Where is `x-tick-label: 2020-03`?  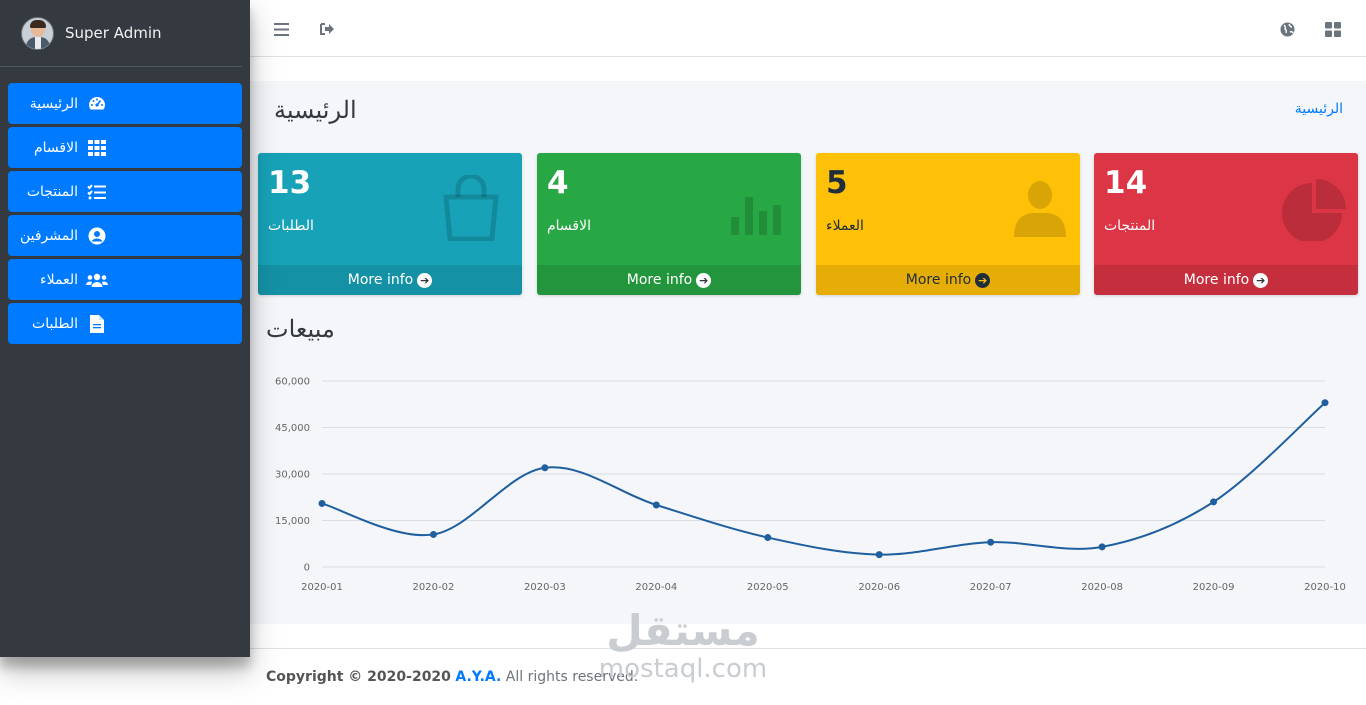 x-tick-label: 2020-03 is located at coordinates (545, 587).